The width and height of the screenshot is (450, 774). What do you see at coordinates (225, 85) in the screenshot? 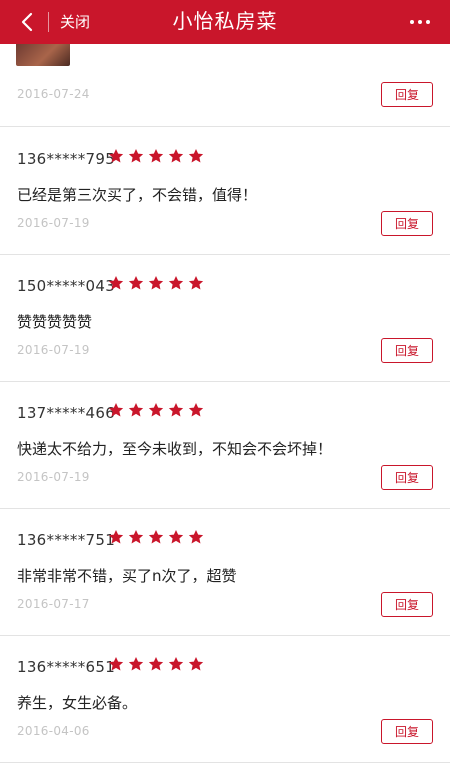
I see `review-item: 2016-07-24 回复` at bounding box center [225, 85].